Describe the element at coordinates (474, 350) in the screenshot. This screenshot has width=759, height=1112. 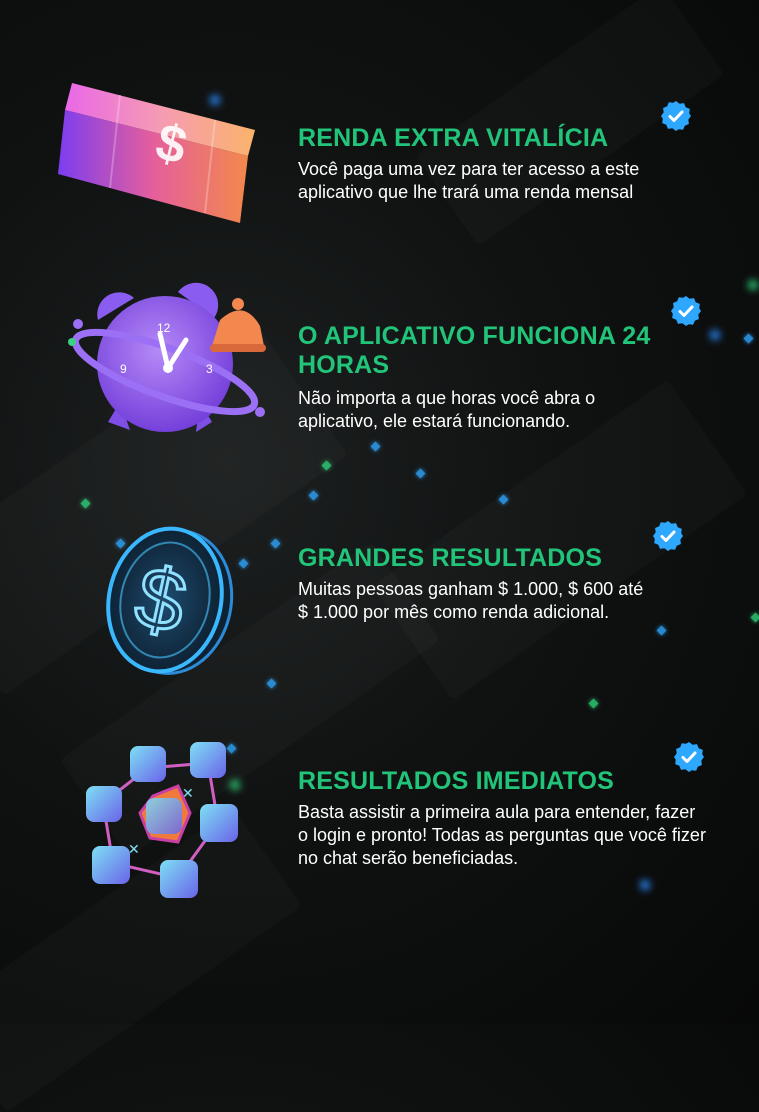
I see `feature-title: O APLICATIVO FUNCIONA 24 HORAS` at that location.